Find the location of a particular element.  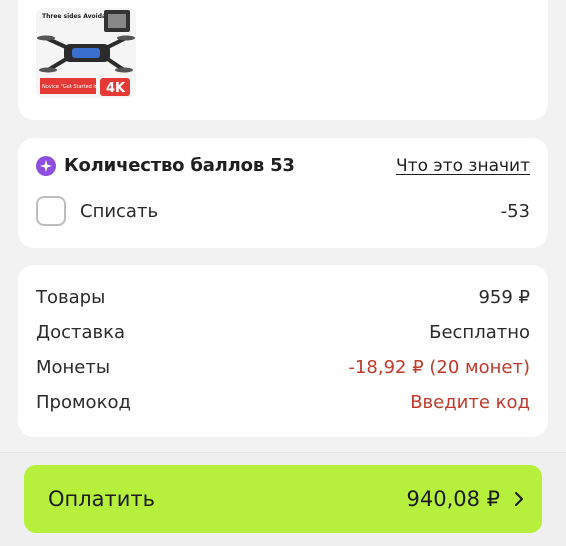

summary-label: Монеты is located at coordinates (73, 367).